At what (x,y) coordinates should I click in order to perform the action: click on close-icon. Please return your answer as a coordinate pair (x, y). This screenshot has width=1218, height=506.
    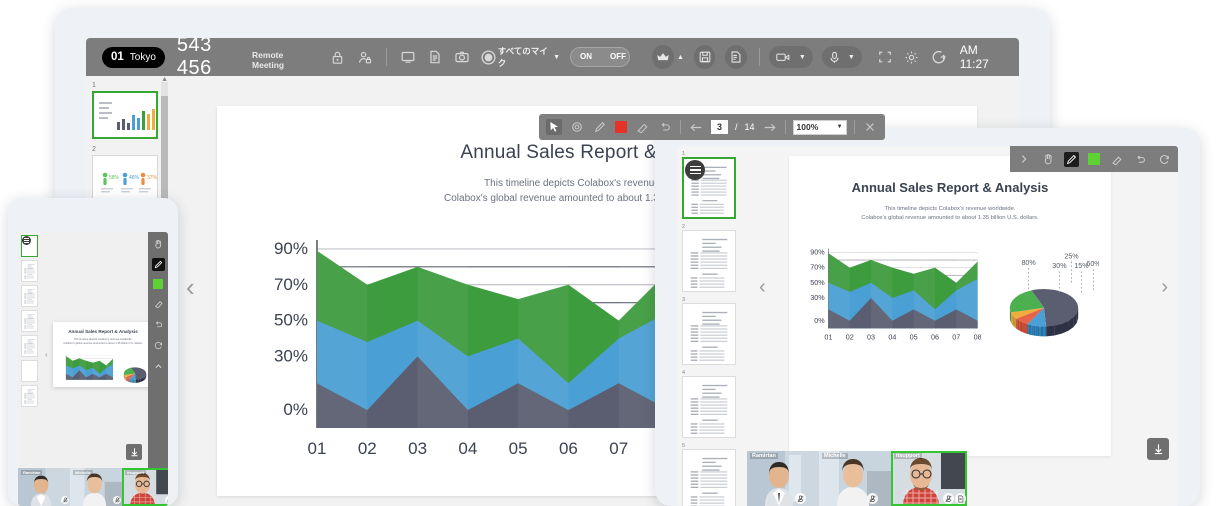
    Looking at the image, I should click on (870, 127).